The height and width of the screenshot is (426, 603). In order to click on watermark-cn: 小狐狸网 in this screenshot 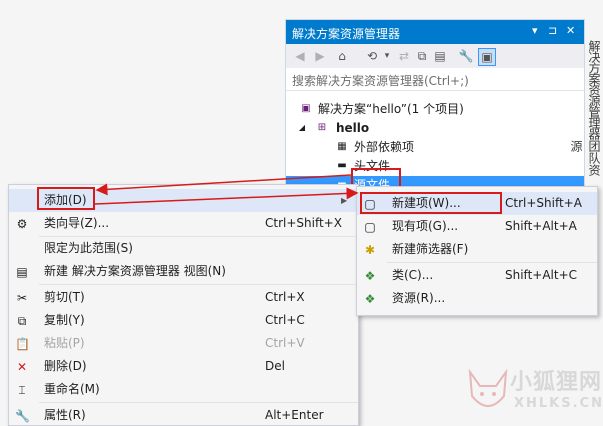, I will do `click(556, 382)`.